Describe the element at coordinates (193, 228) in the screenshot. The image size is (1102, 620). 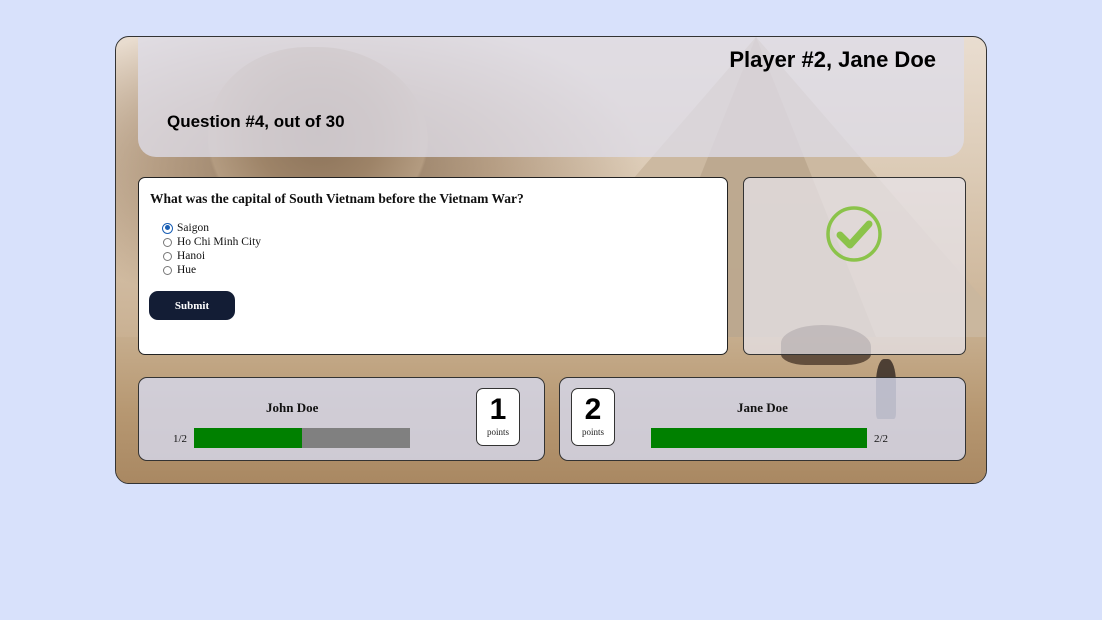
I see `answer-option-label: Saigon` at that location.